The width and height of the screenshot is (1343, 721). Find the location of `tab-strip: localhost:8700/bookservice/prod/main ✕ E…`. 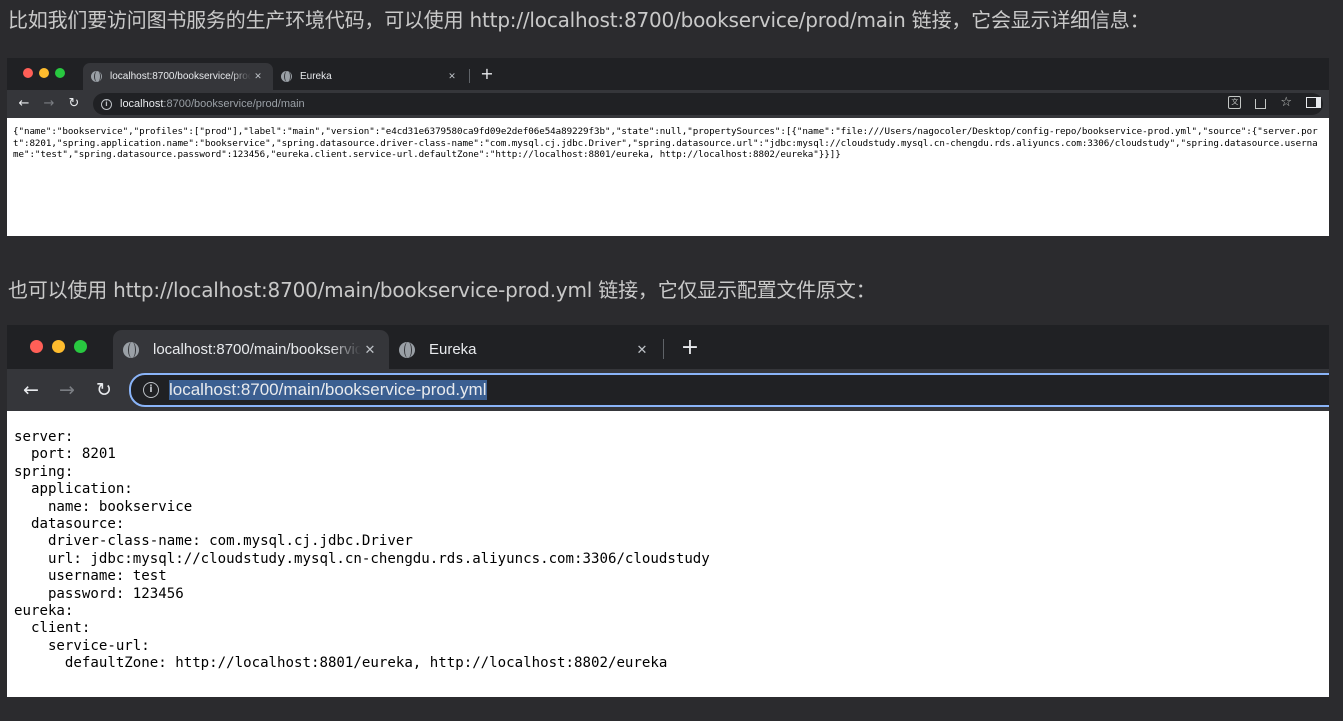

tab-strip: localhost:8700/bookservice/prod/main ✕ E… is located at coordinates (668, 74).